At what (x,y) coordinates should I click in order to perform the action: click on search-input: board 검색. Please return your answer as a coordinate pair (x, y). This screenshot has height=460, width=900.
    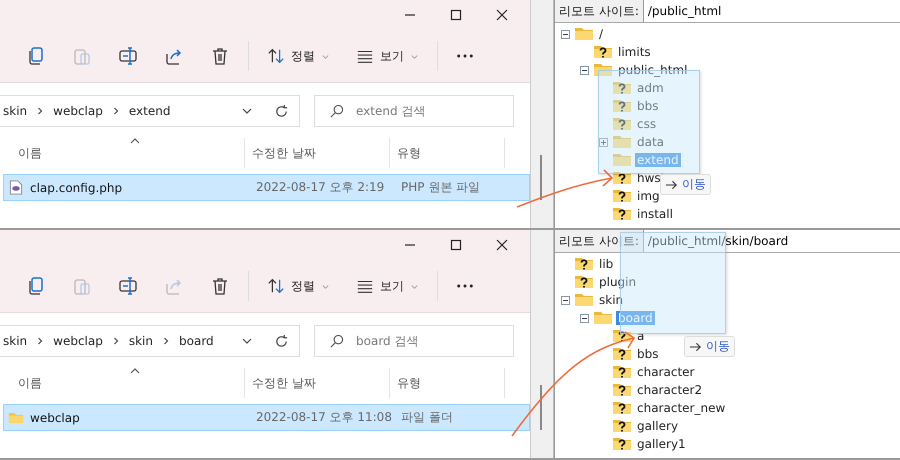
    Looking at the image, I should click on (426, 341).